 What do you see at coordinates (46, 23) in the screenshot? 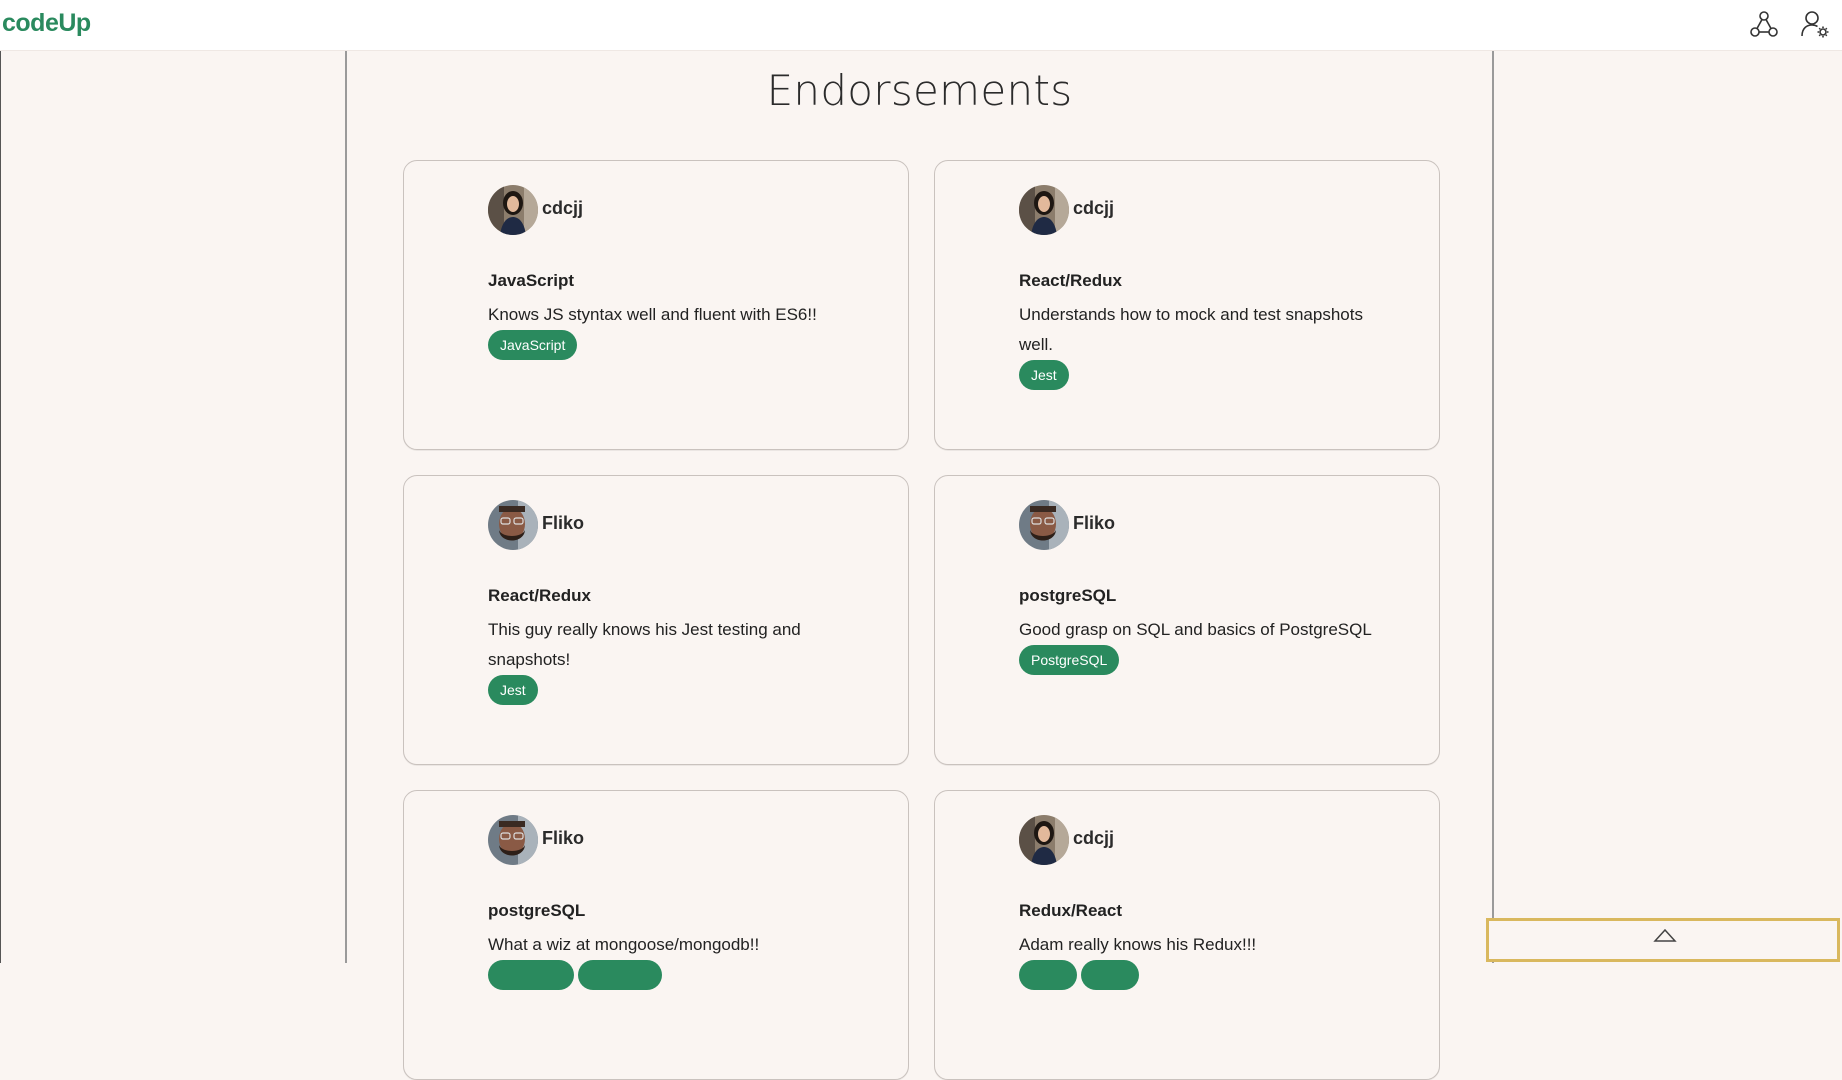
I see `brand-logo: codeUp` at bounding box center [46, 23].